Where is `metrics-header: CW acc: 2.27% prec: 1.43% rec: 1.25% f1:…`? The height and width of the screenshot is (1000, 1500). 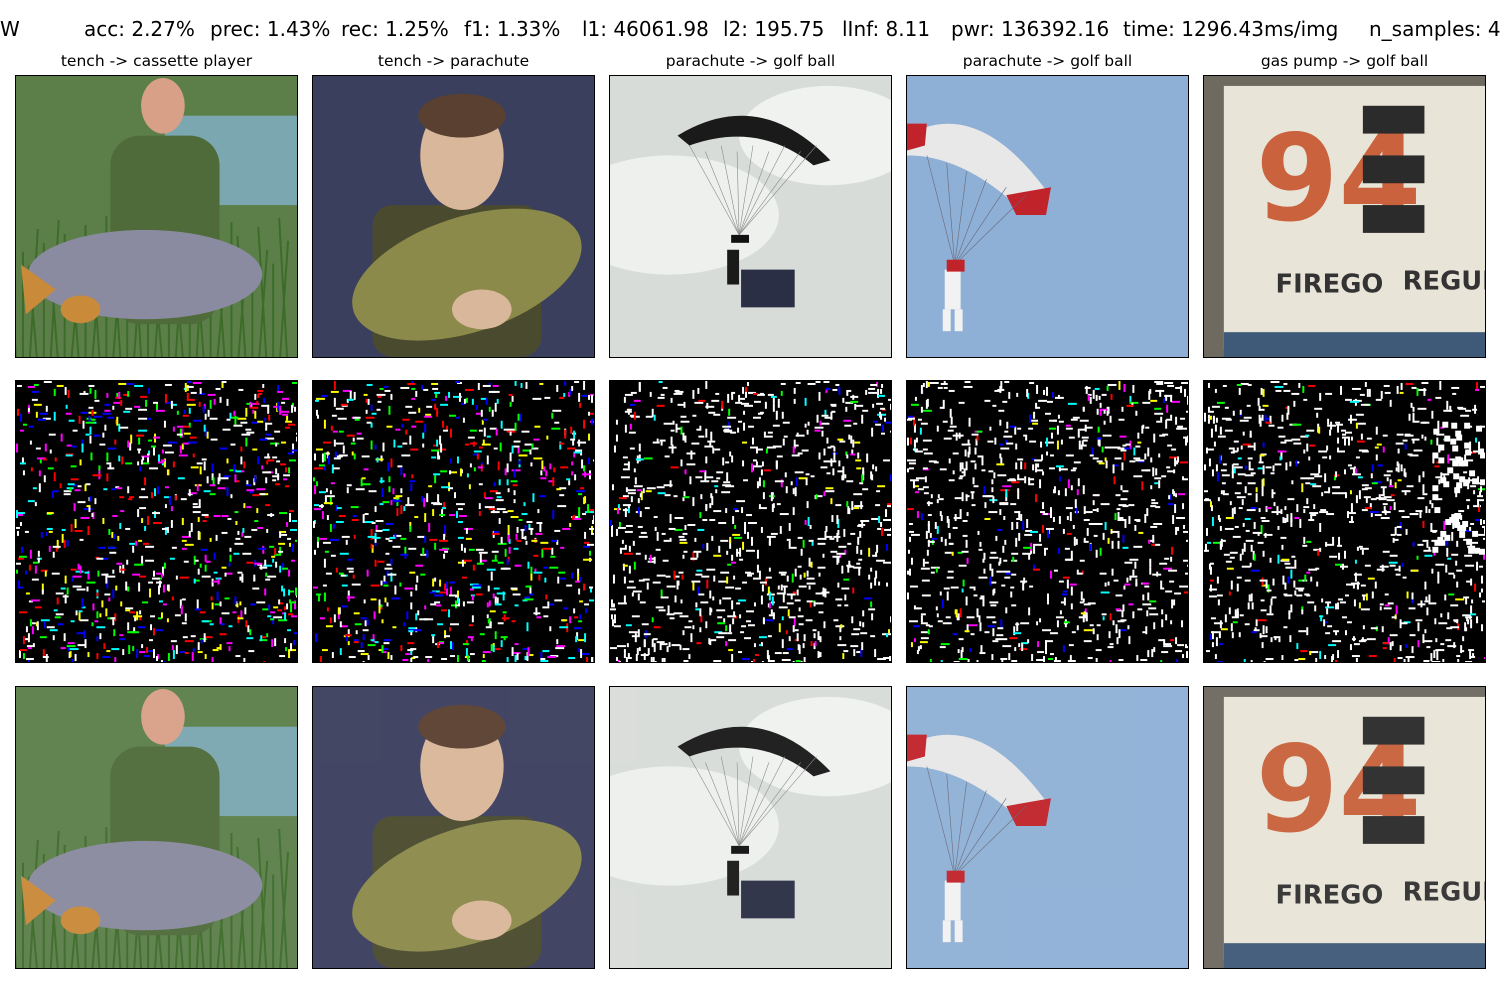 metrics-header: CW acc: 2.27% prec: 1.43% rec: 1.25% f1:… is located at coordinates (750, 29).